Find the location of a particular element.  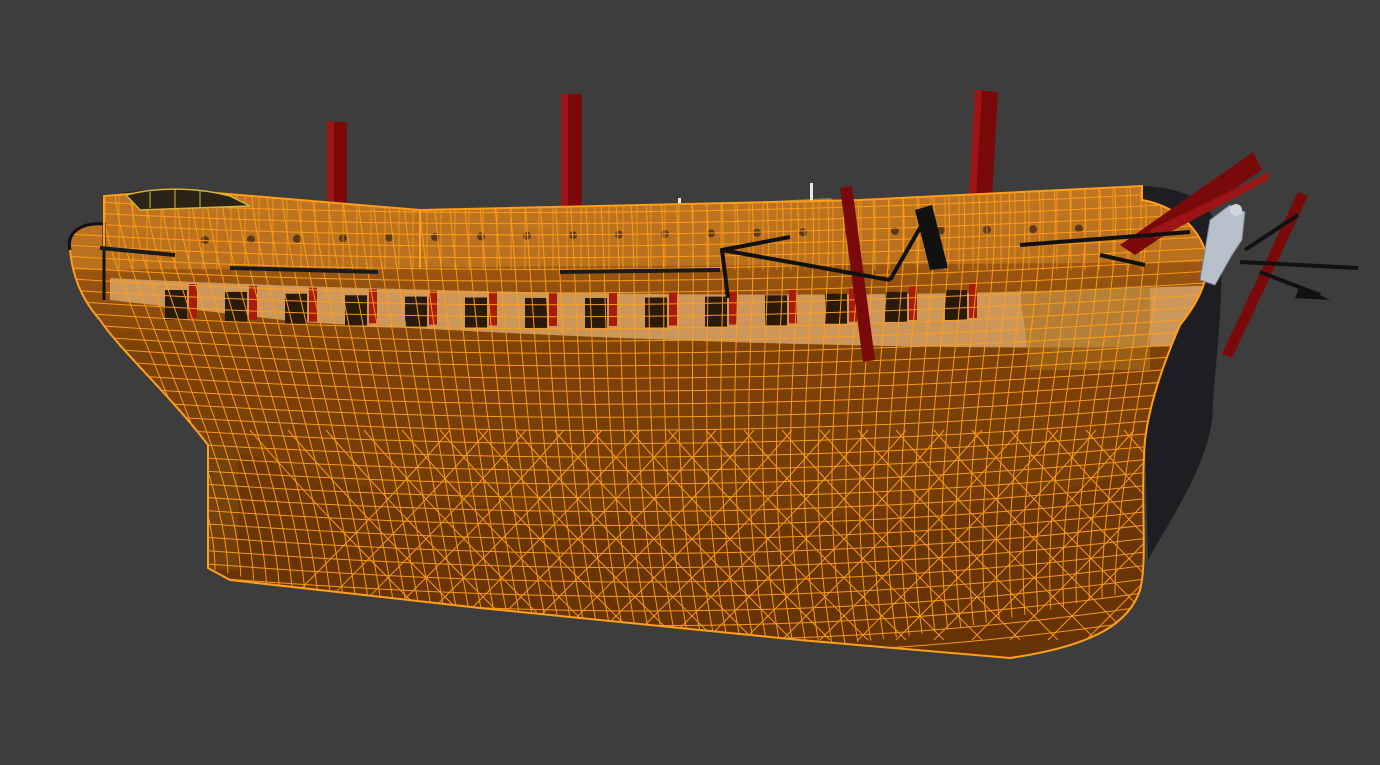

stern-windows is located at coordinates (187, 199).